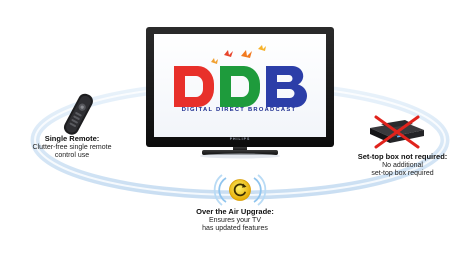  I want to click on feature-desc-line: Ensures your TV, so click(234, 220).